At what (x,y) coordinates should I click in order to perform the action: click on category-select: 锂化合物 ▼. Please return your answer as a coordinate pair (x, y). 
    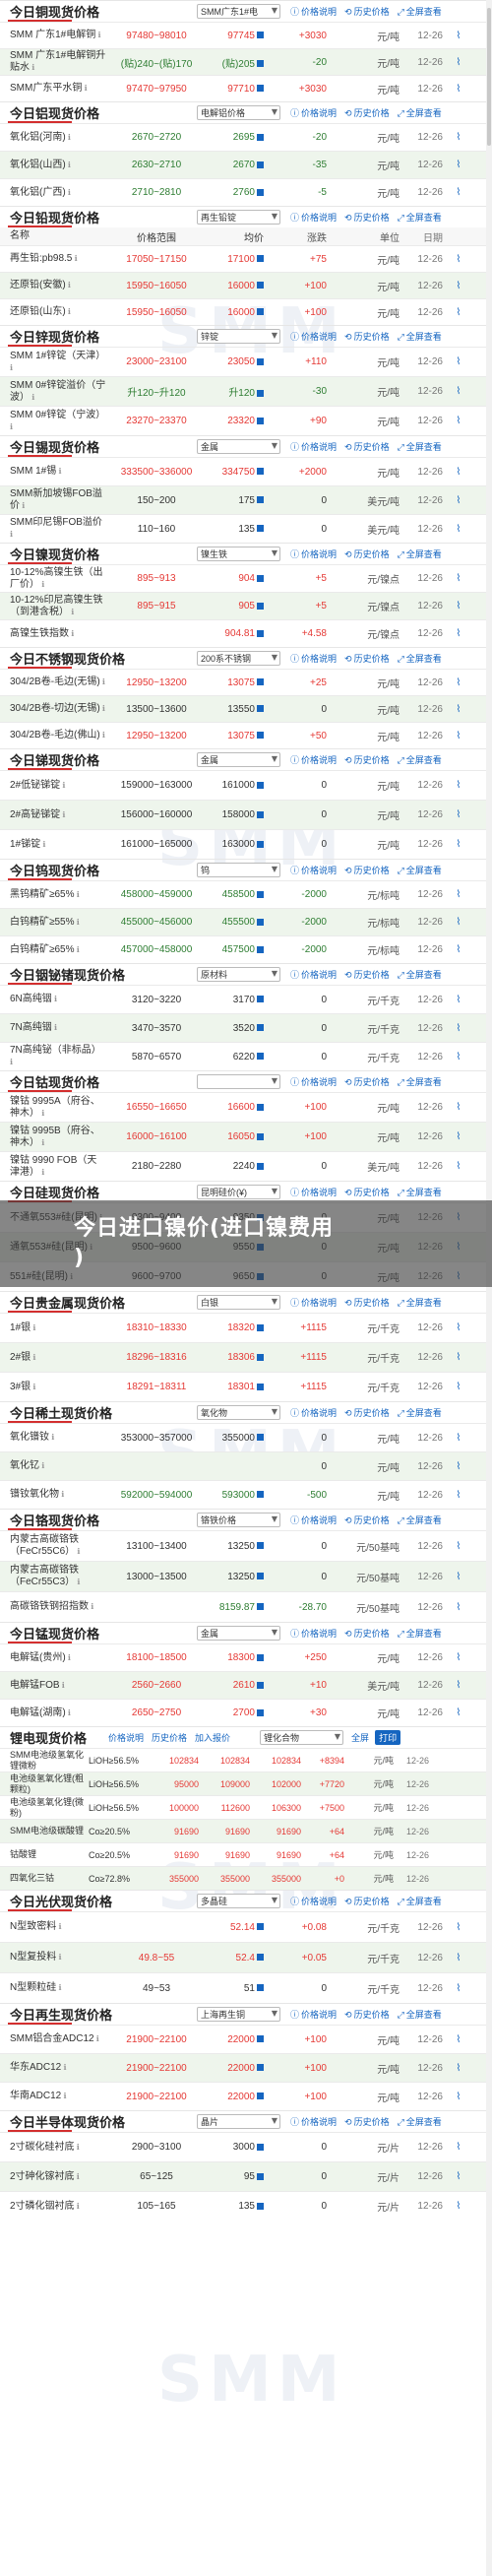
    Looking at the image, I should click on (302, 1737).